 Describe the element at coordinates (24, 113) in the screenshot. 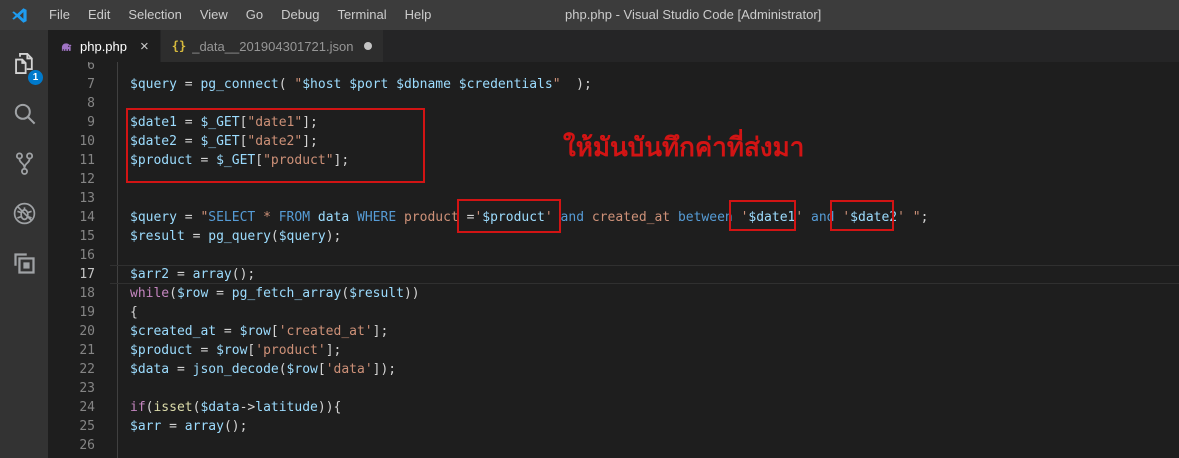

I see `search-icon` at that location.